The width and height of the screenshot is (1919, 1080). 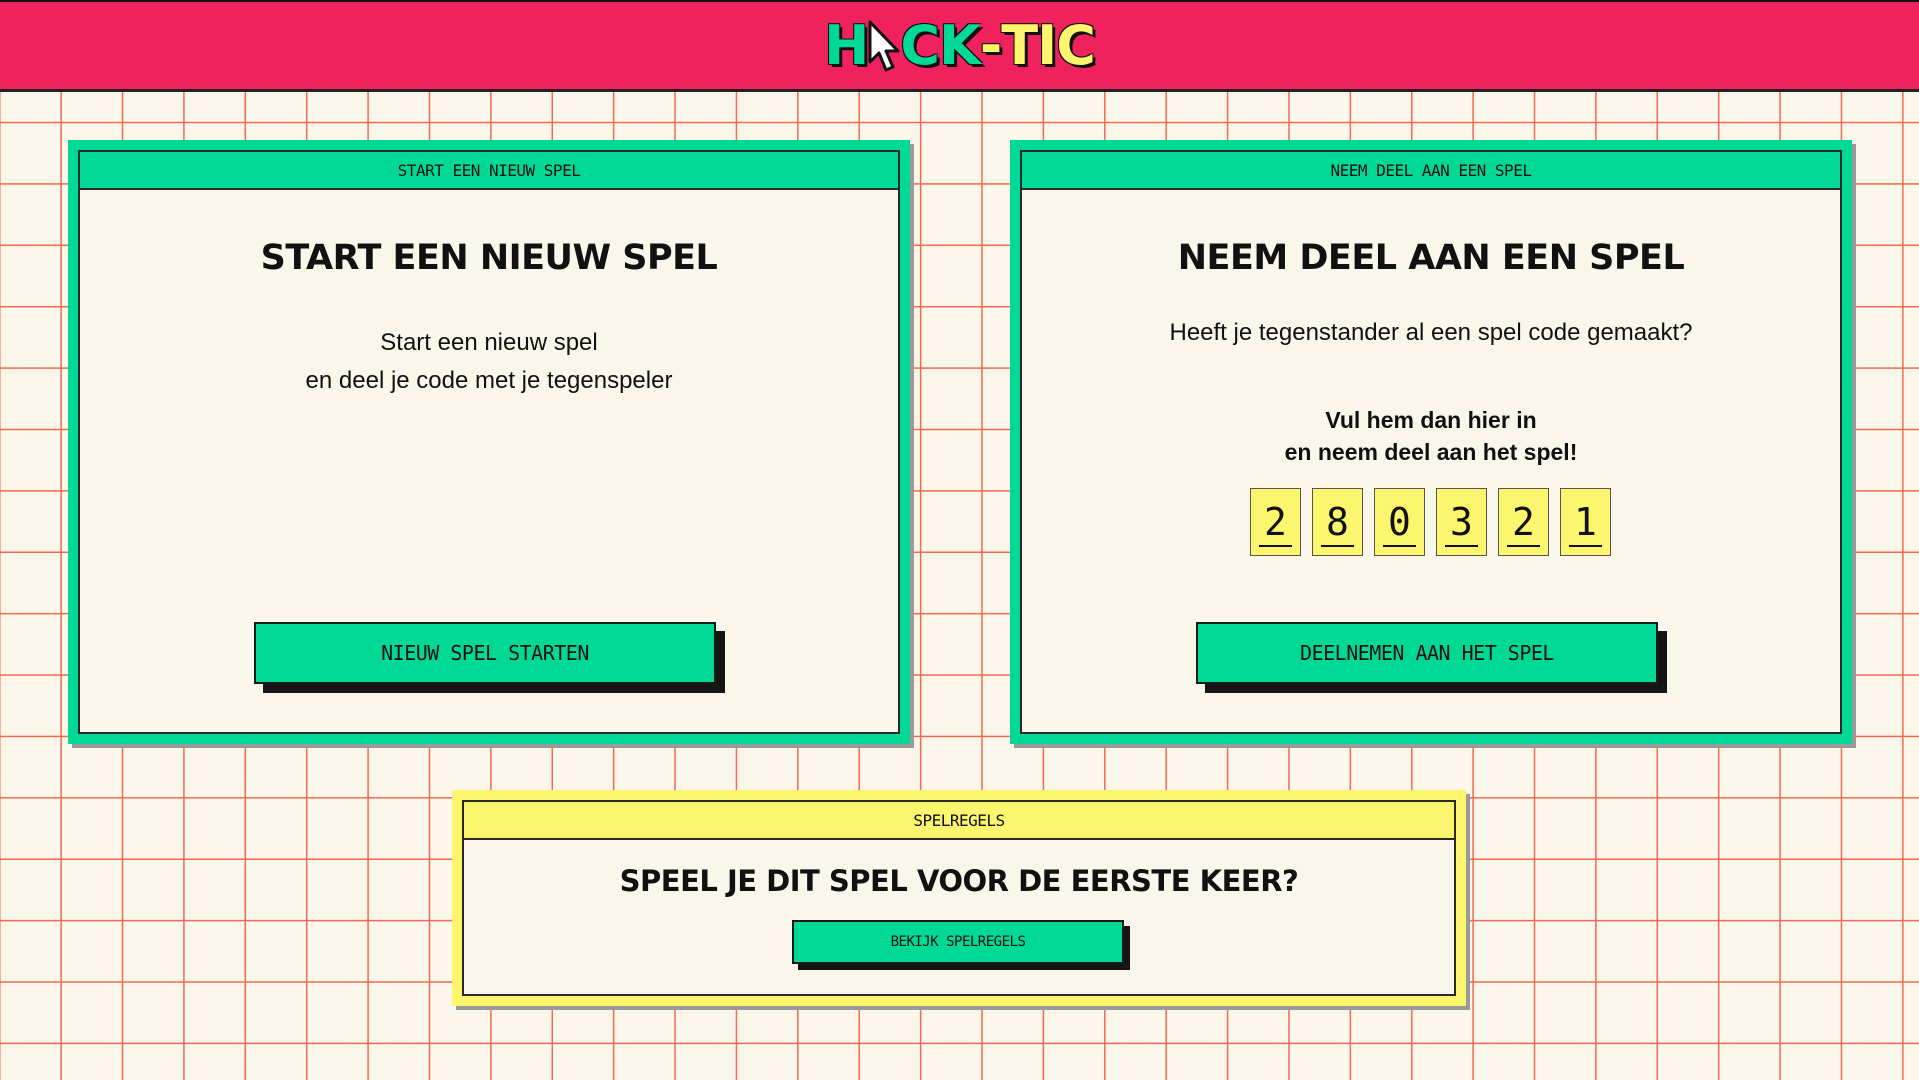 What do you see at coordinates (1585, 522) in the screenshot?
I see `code-digit-6: 1` at bounding box center [1585, 522].